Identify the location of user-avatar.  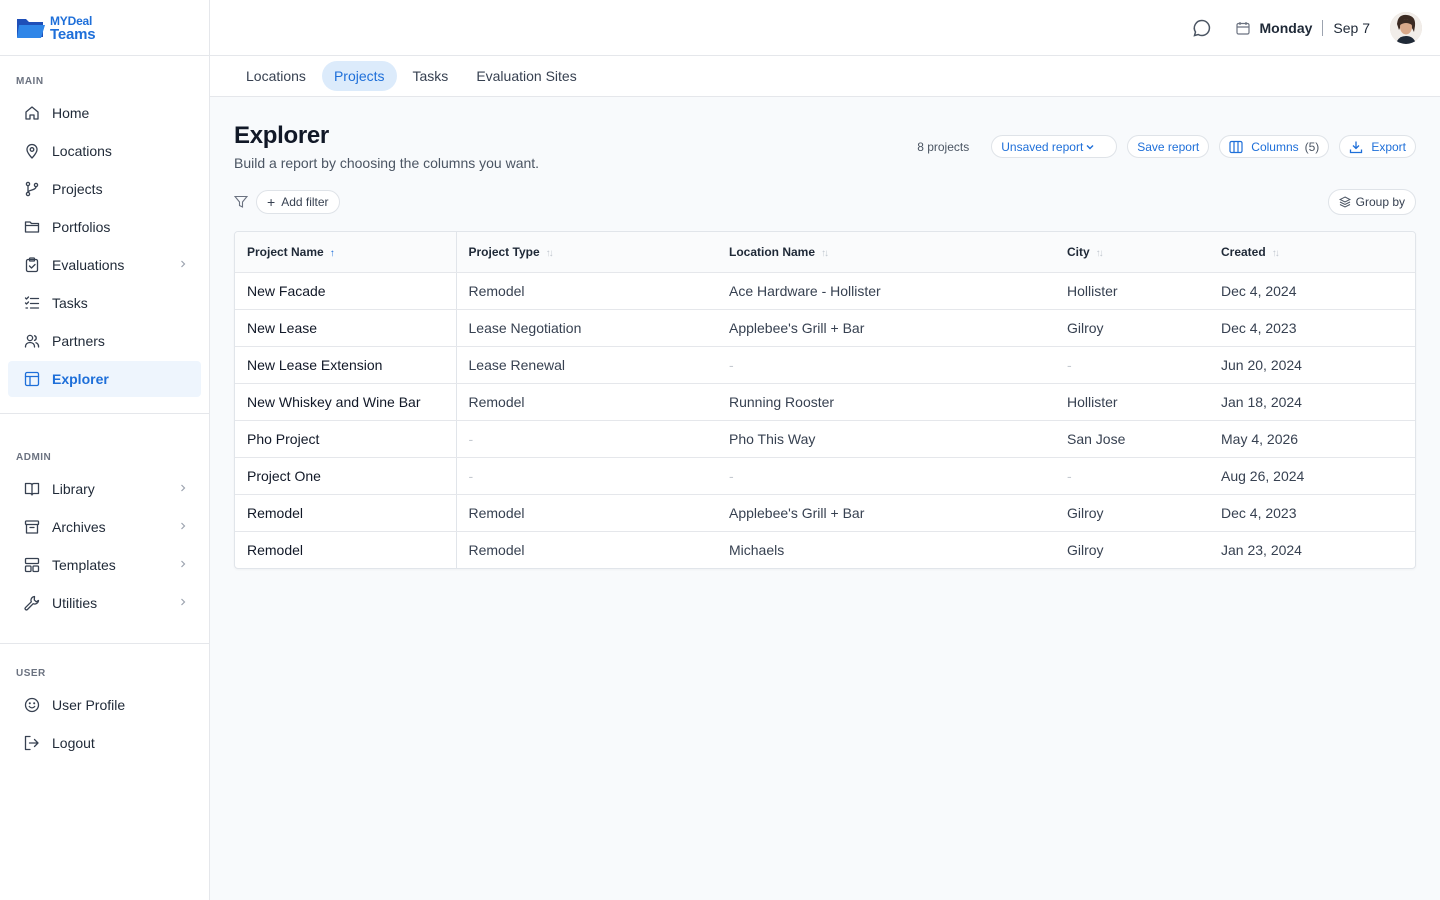
(1406, 28).